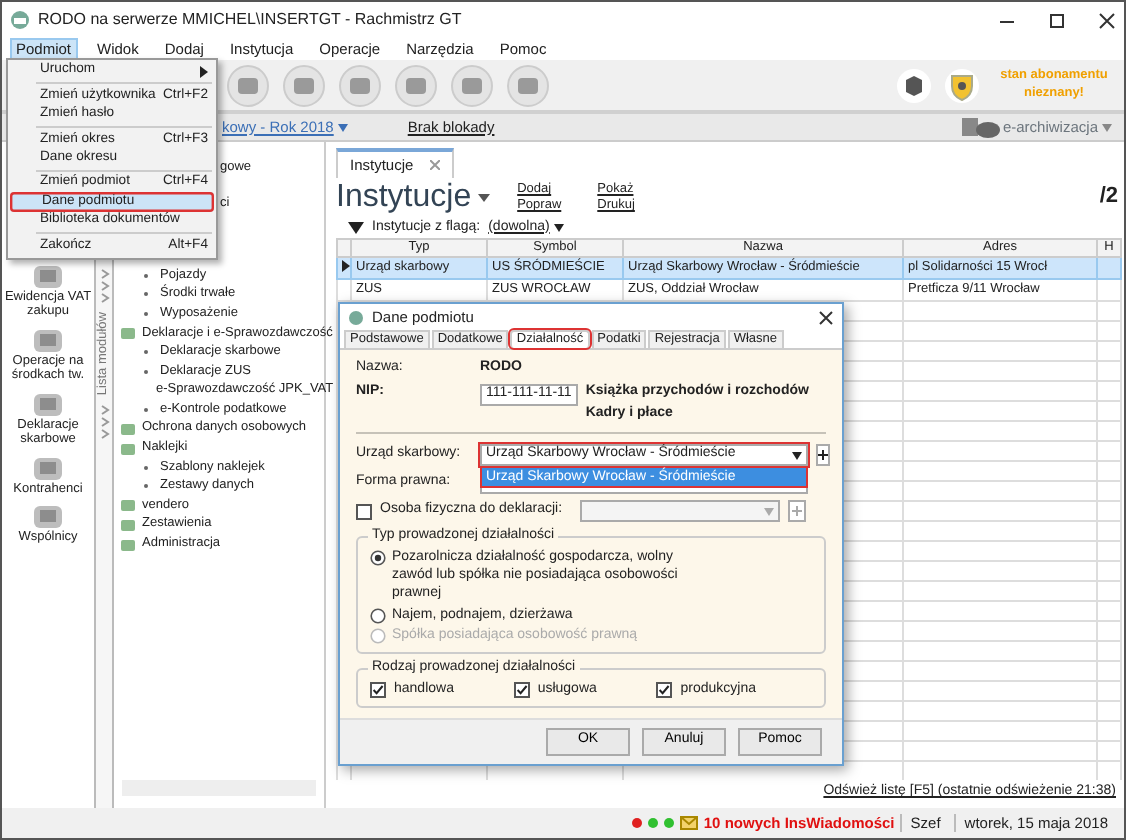 The height and width of the screenshot is (840, 1126). What do you see at coordinates (378, 615) in the screenshot?
I see `radio-icon` at bounding box center [378, 615].